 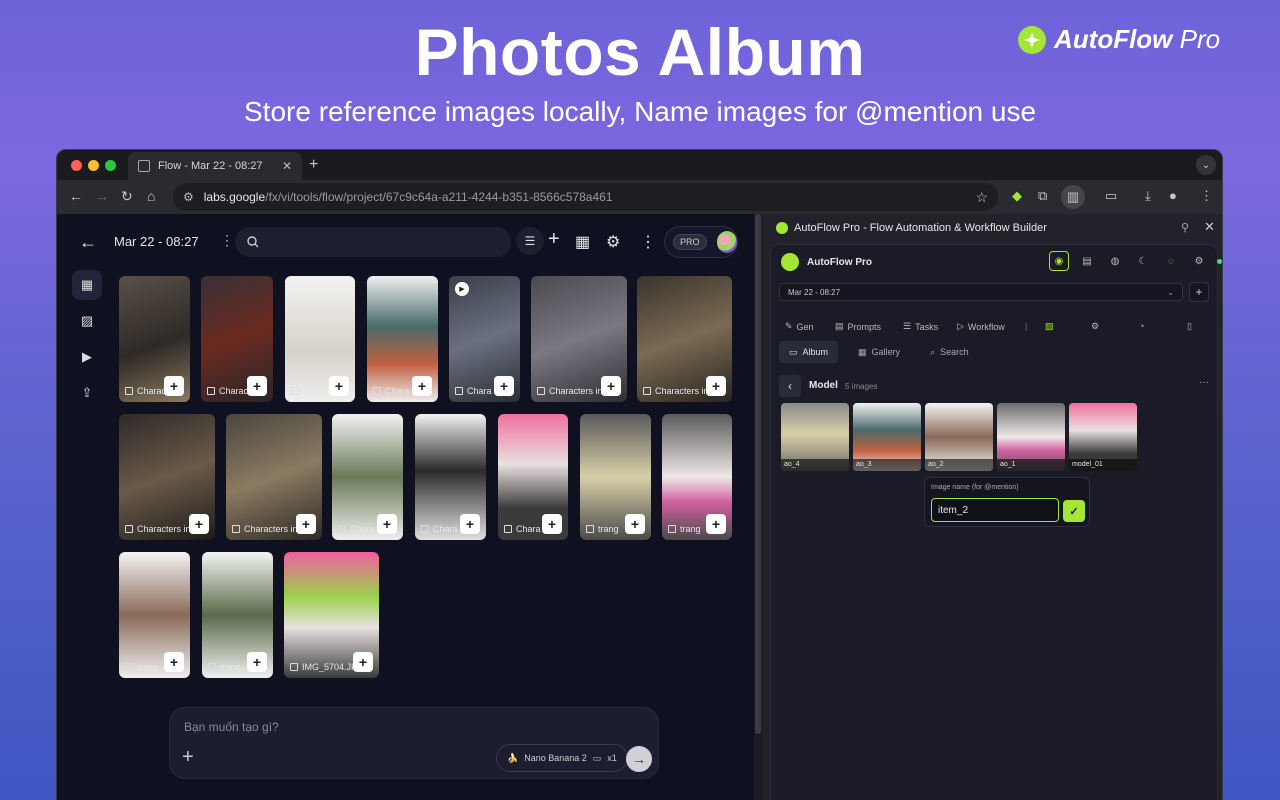 What do you see at coordinates (215, 166) in the screenshot?
I see `browser-tab: Flow - Mar 22 - 08:27 ✕` at bounding box center [215, 166].